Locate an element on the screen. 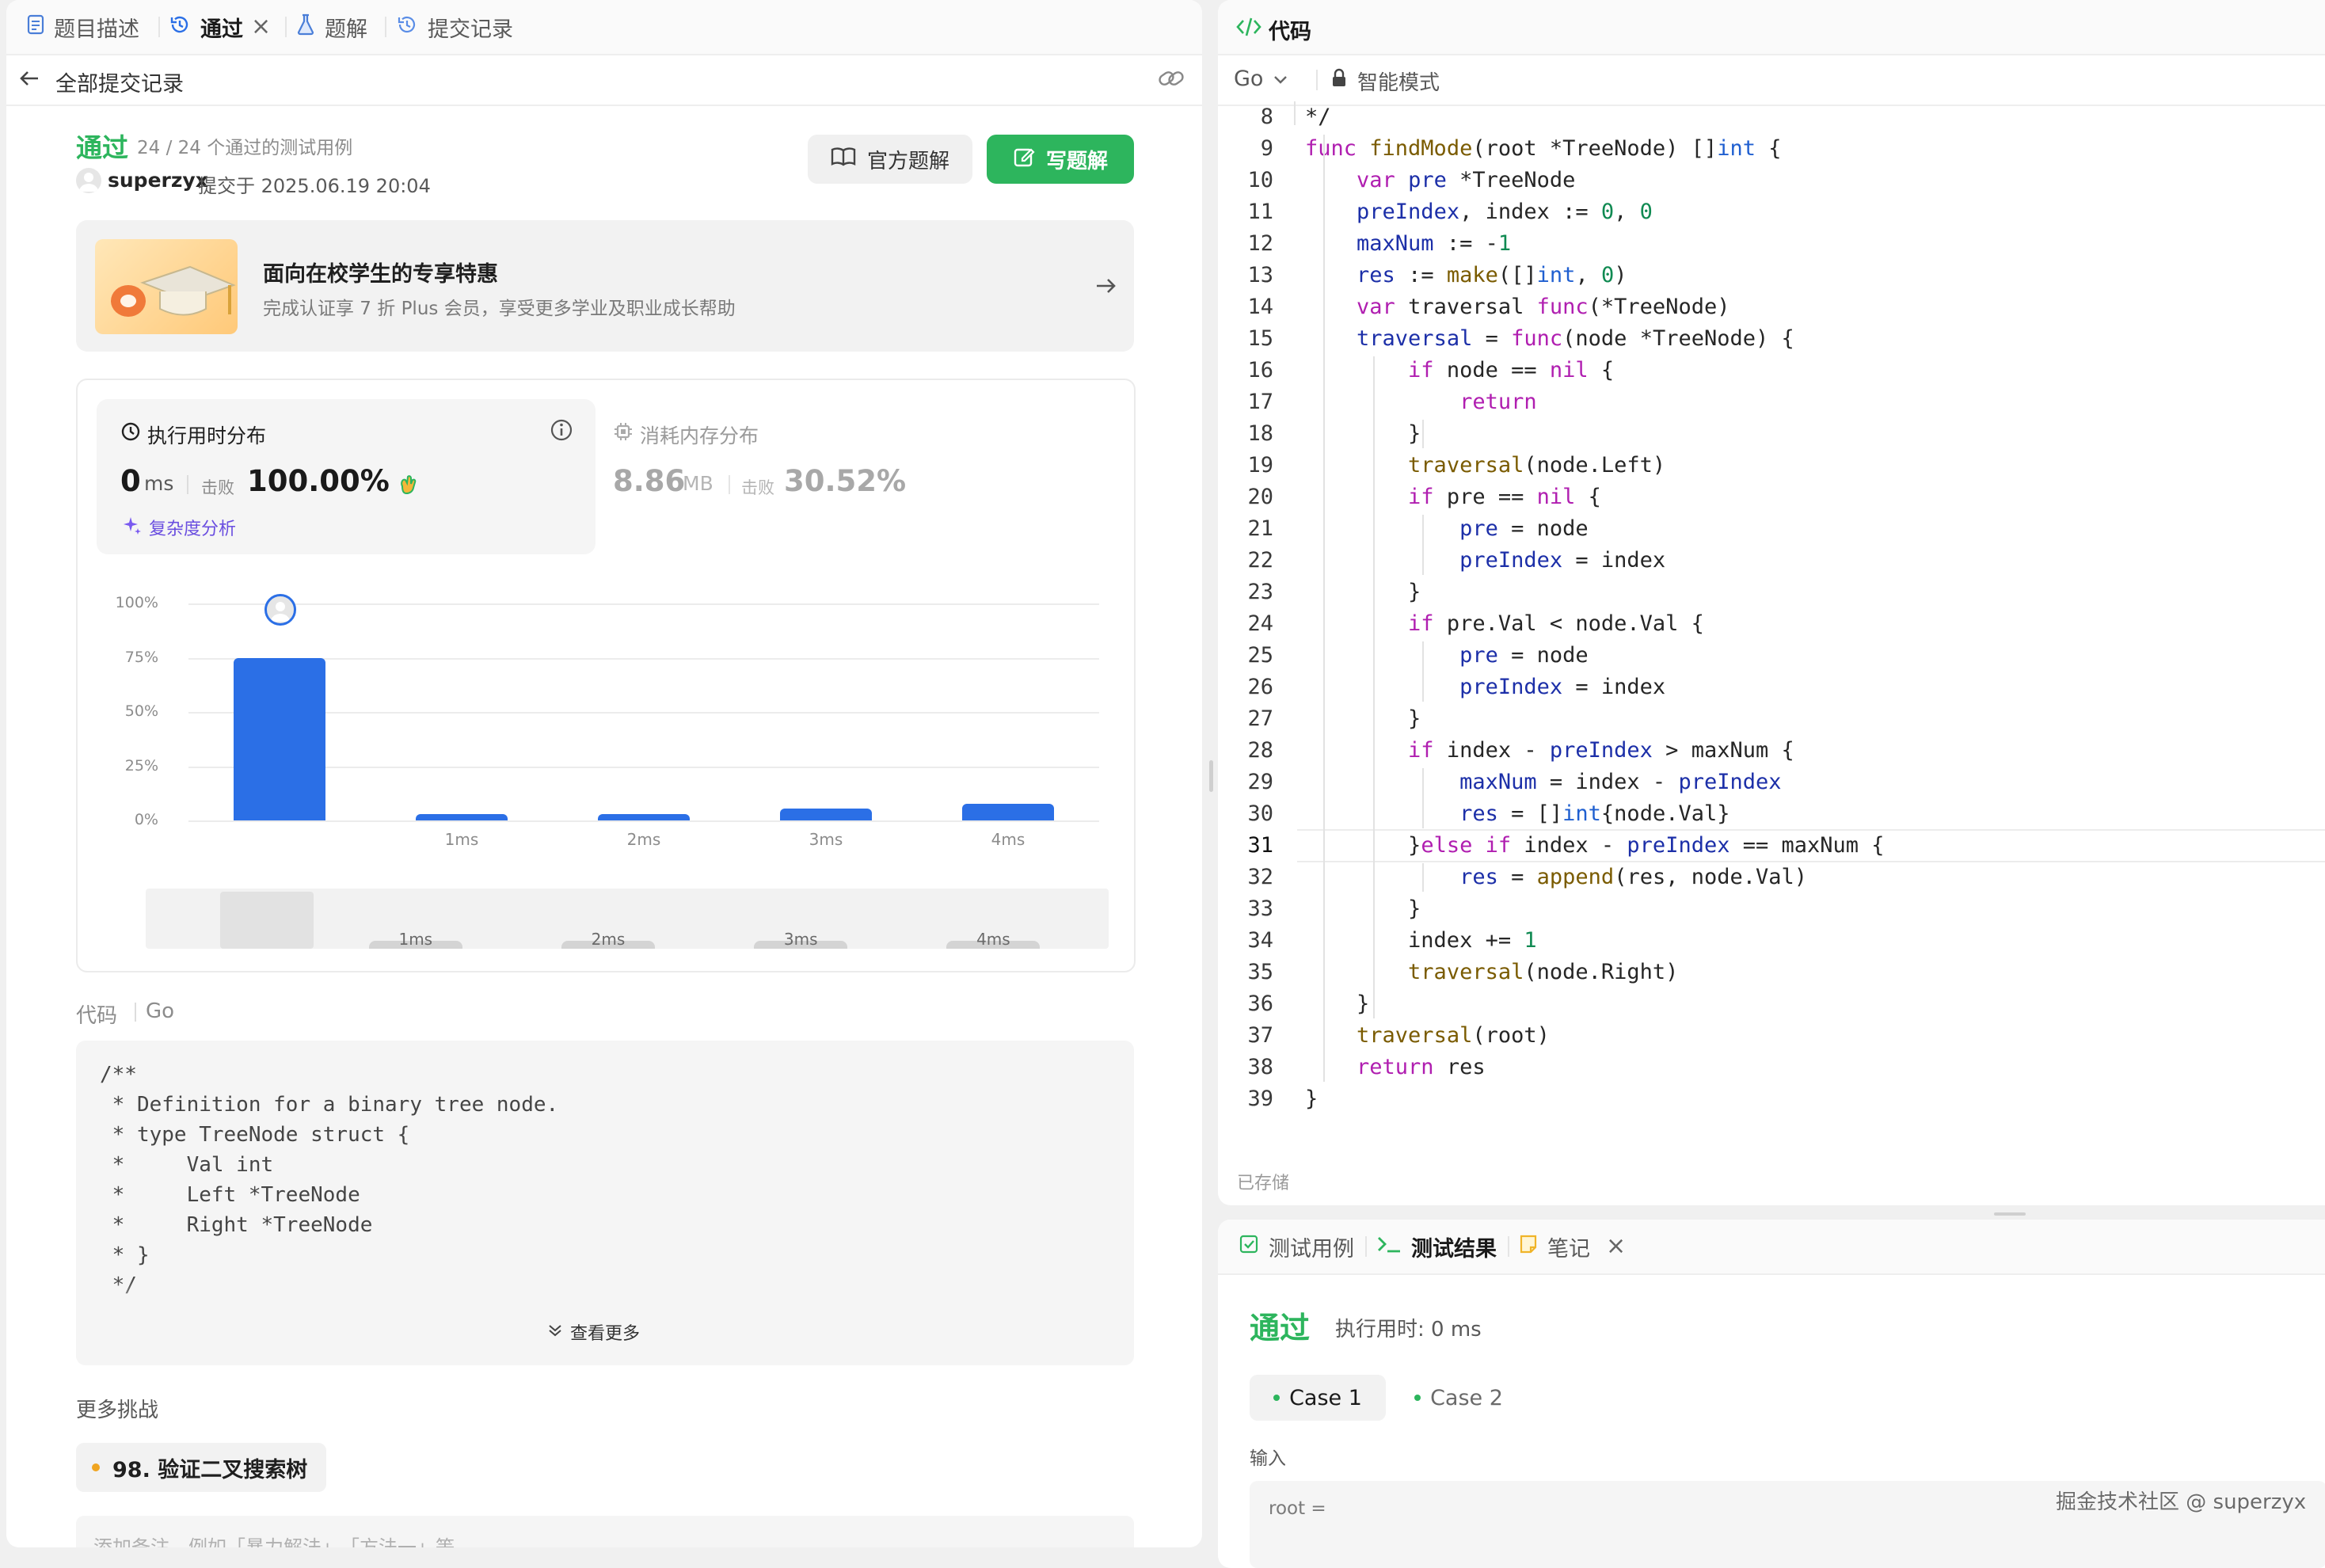  overview-selection is located at coordinates (267, 920).